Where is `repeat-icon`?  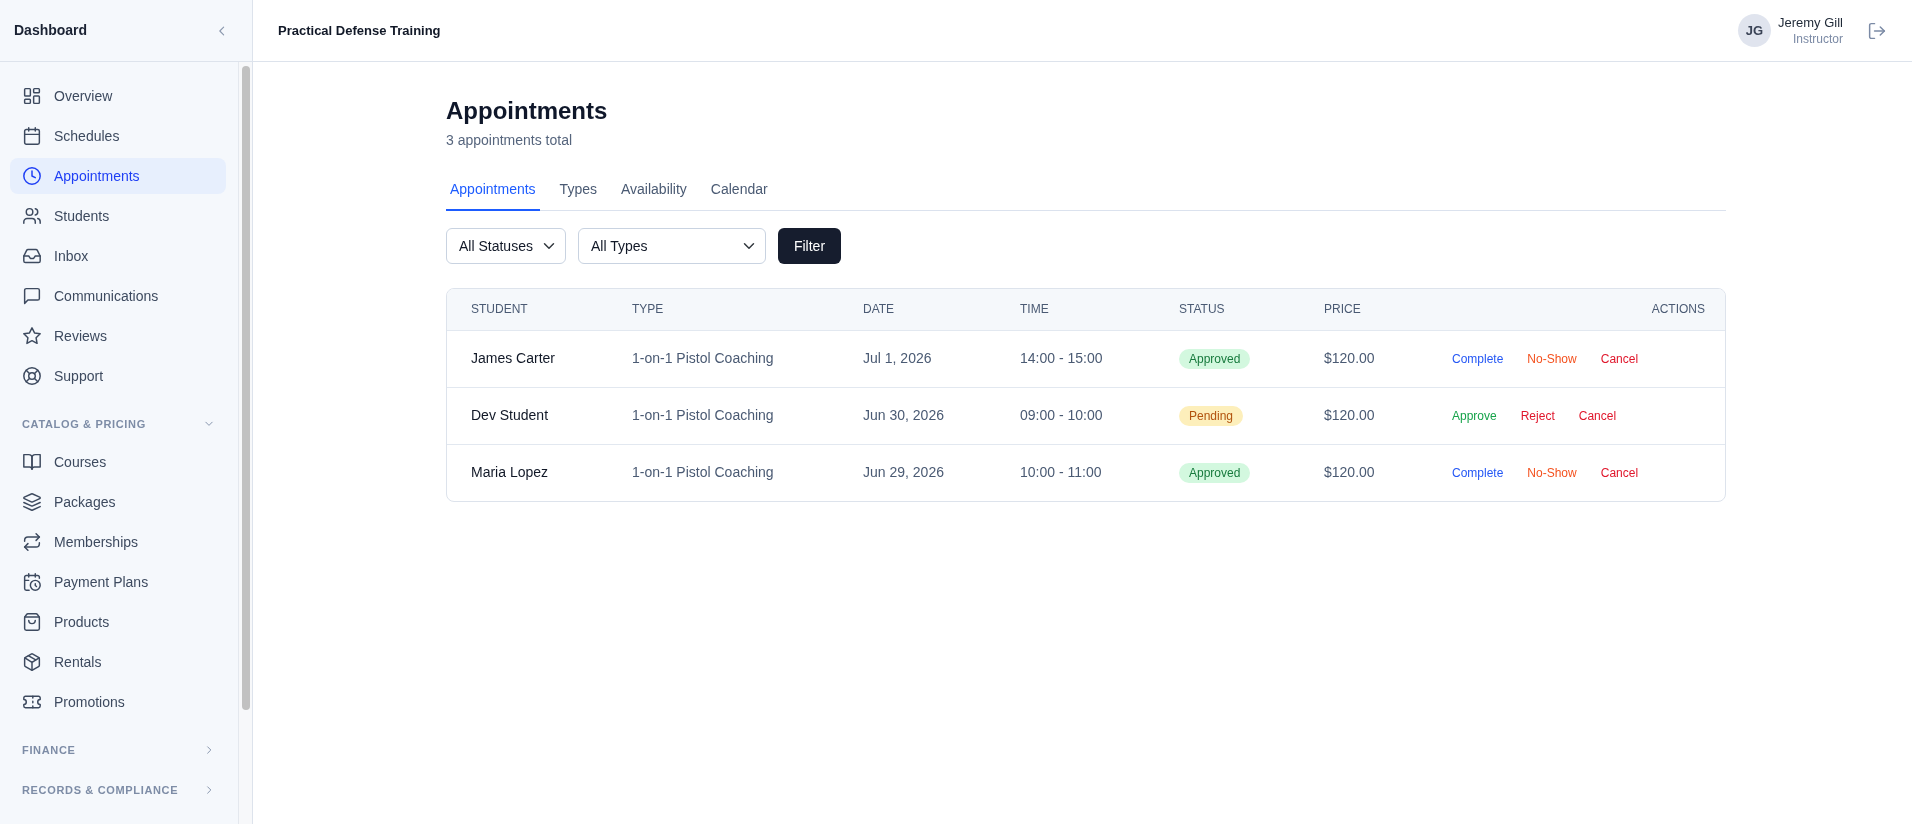
repeat-icon is located at coordinates (32, 542).